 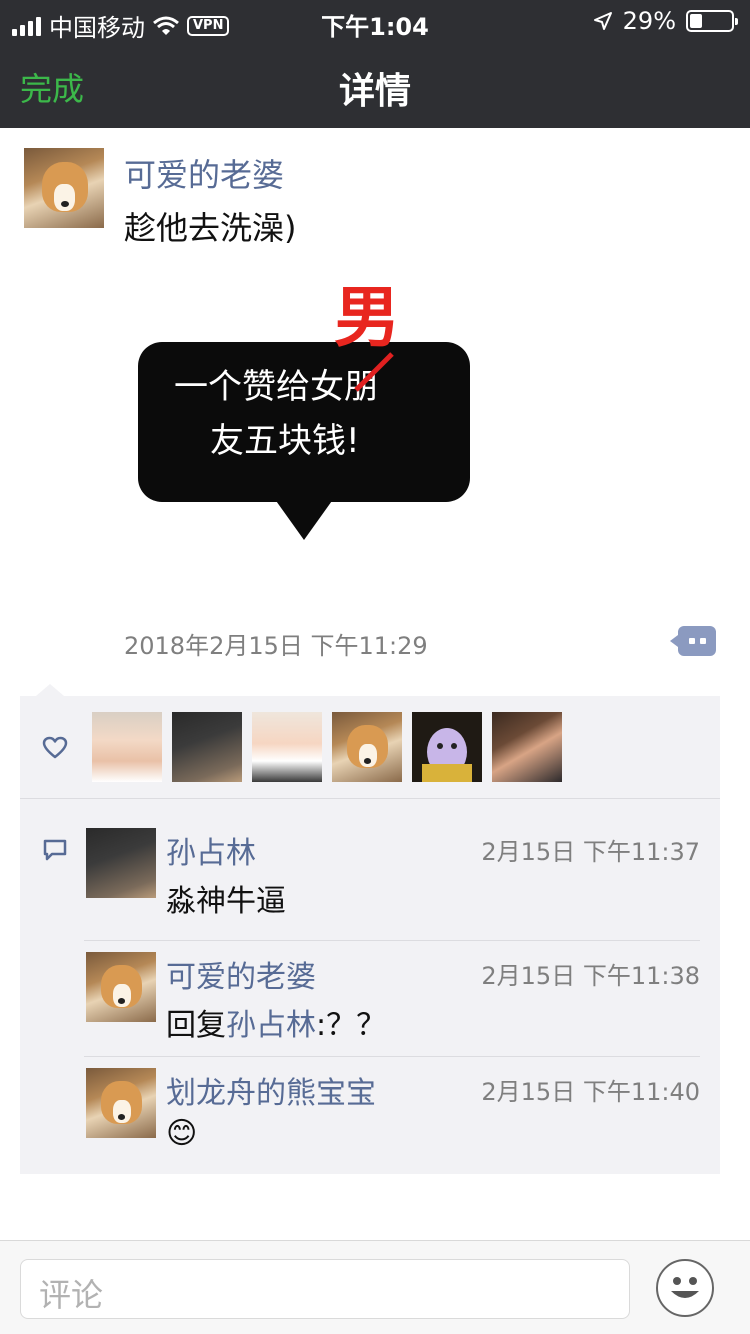 I want to click on heart-icon, so click(x=55, y=747).